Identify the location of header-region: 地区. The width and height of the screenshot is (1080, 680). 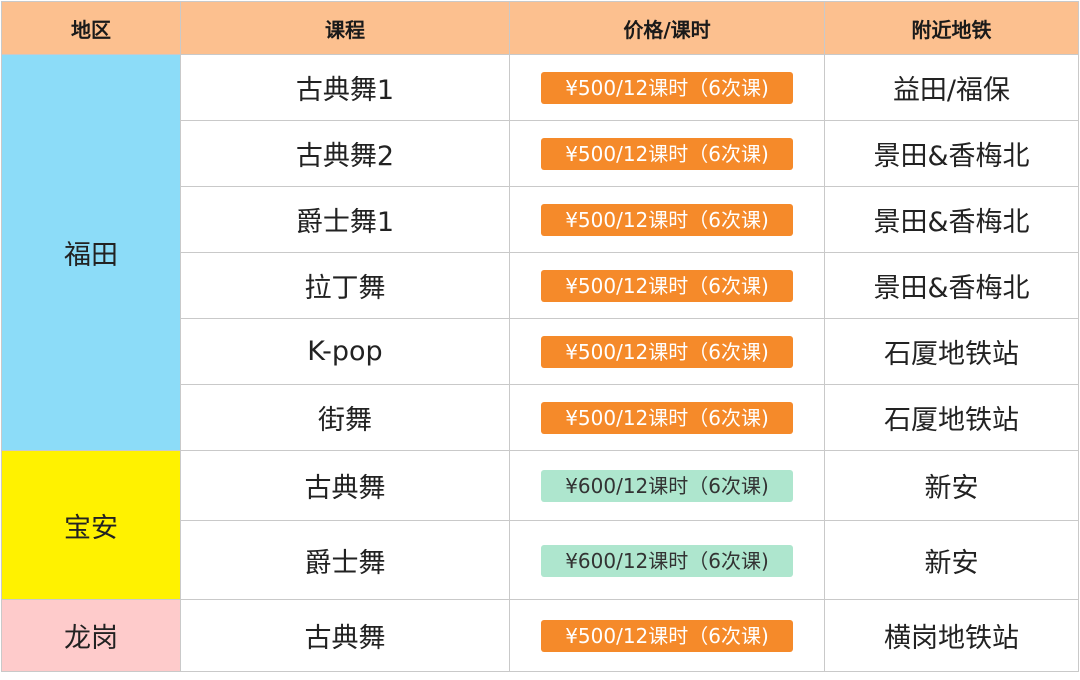
(91, 28).